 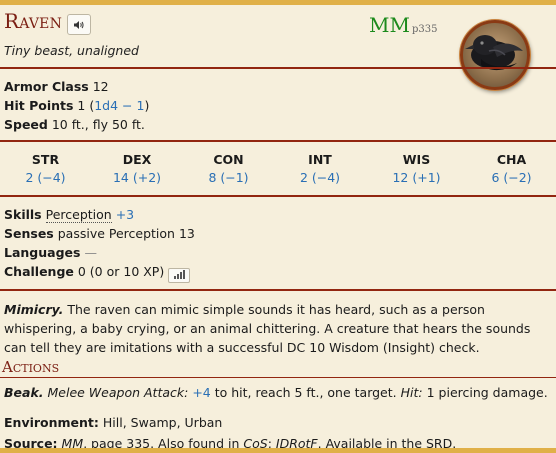 I want to click on hit-points: Hit Points 1 (1d4 − 1), so click(x=77, y=105).